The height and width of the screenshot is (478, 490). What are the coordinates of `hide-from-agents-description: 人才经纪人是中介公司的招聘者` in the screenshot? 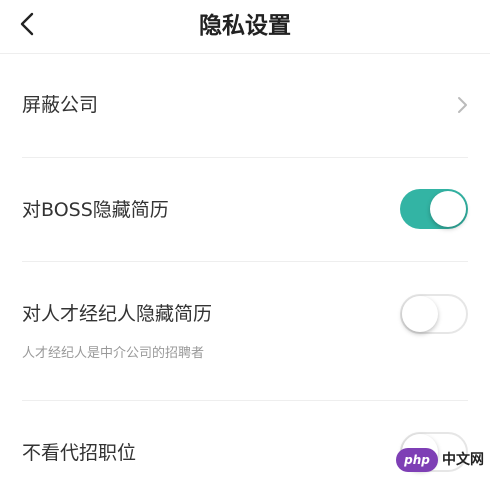 It's located at (113, 353).